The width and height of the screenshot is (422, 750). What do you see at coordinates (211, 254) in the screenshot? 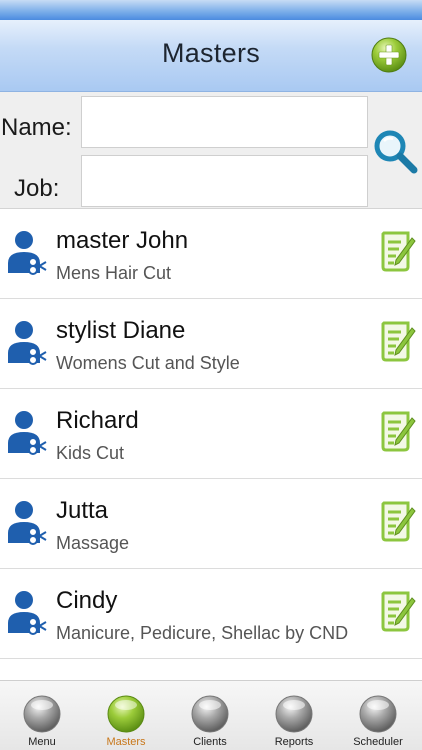
I see `list-item: master John Mens Hair Cut` at bounding box center [211, 254].